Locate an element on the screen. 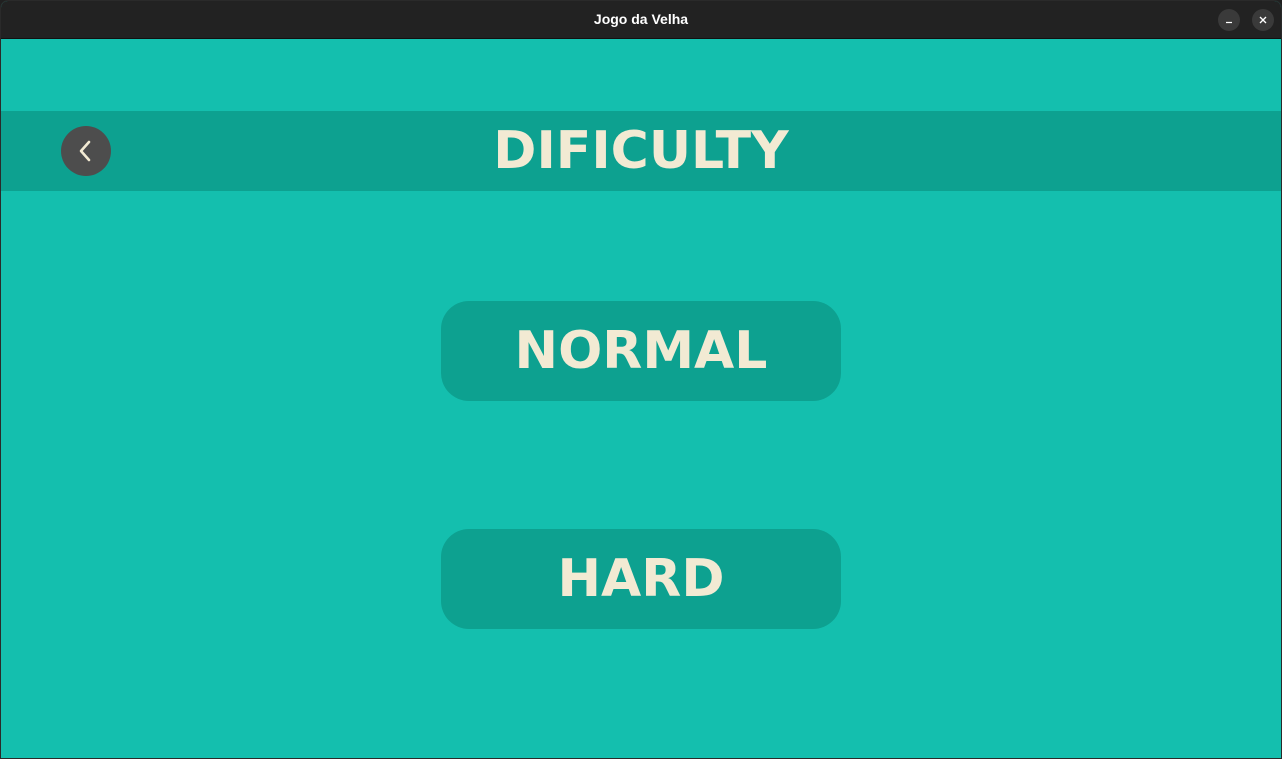  close-icon is located at coordinates (1263, 20).